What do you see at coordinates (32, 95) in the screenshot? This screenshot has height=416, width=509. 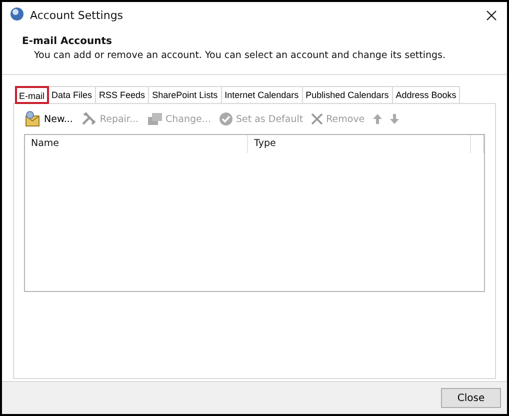 I see `tab: E-mail` at bounding box center [32, 95].